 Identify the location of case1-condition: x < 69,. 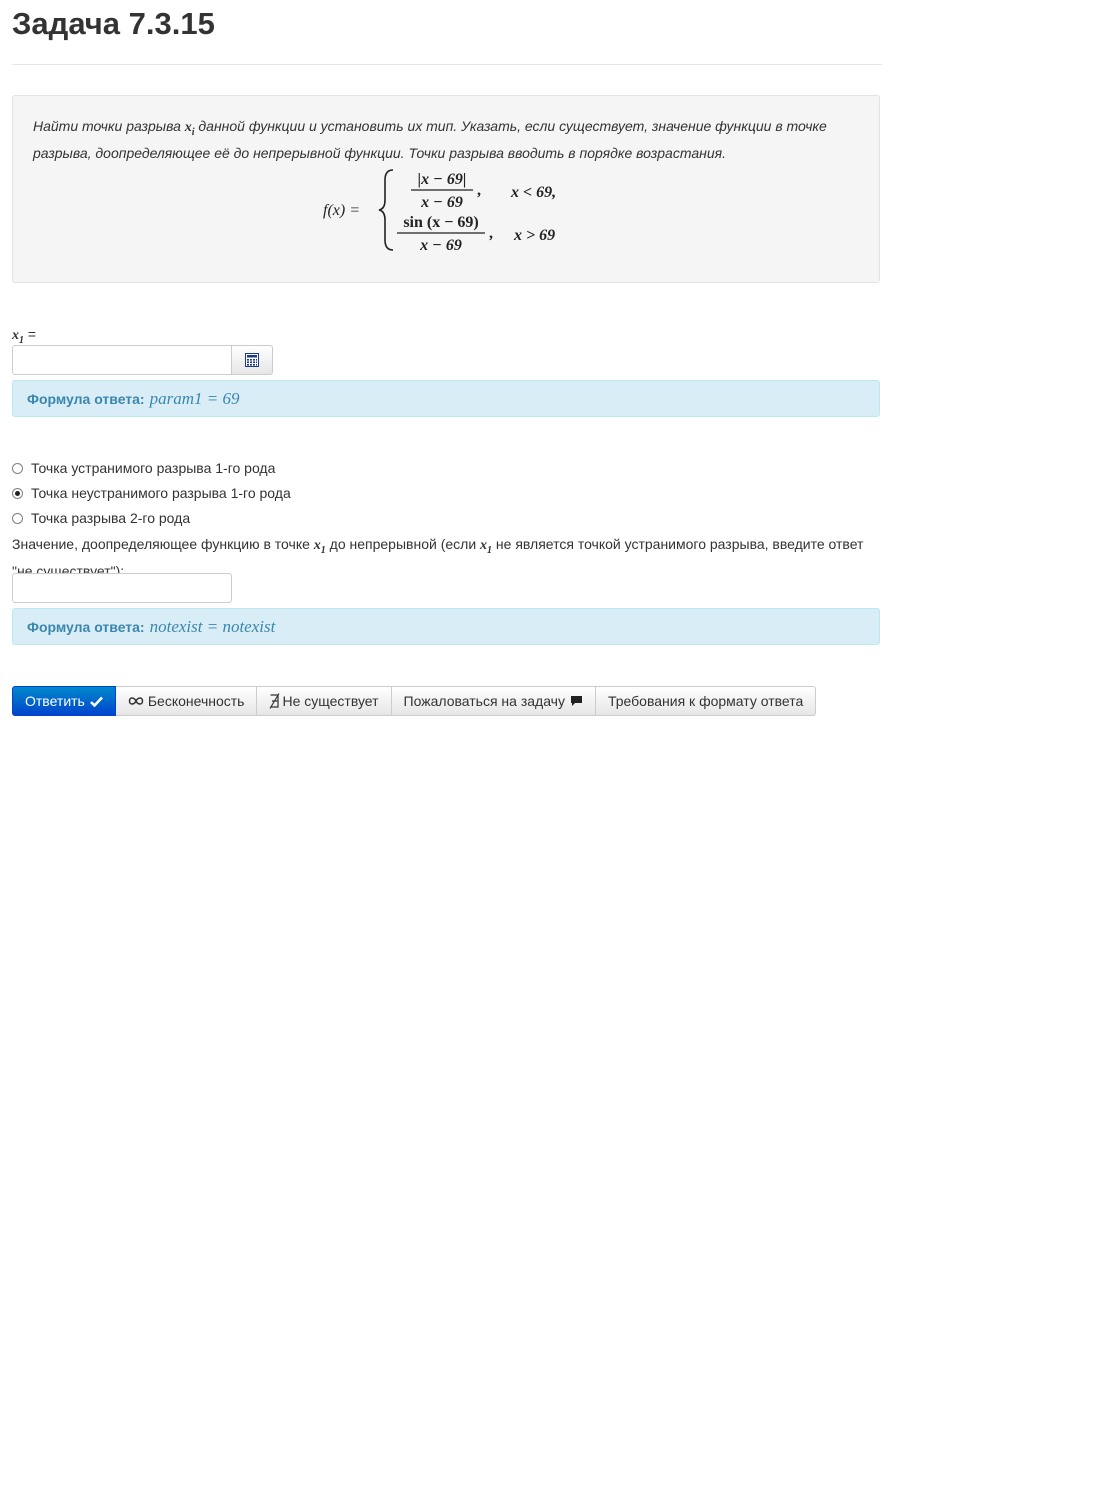
(533, 192).